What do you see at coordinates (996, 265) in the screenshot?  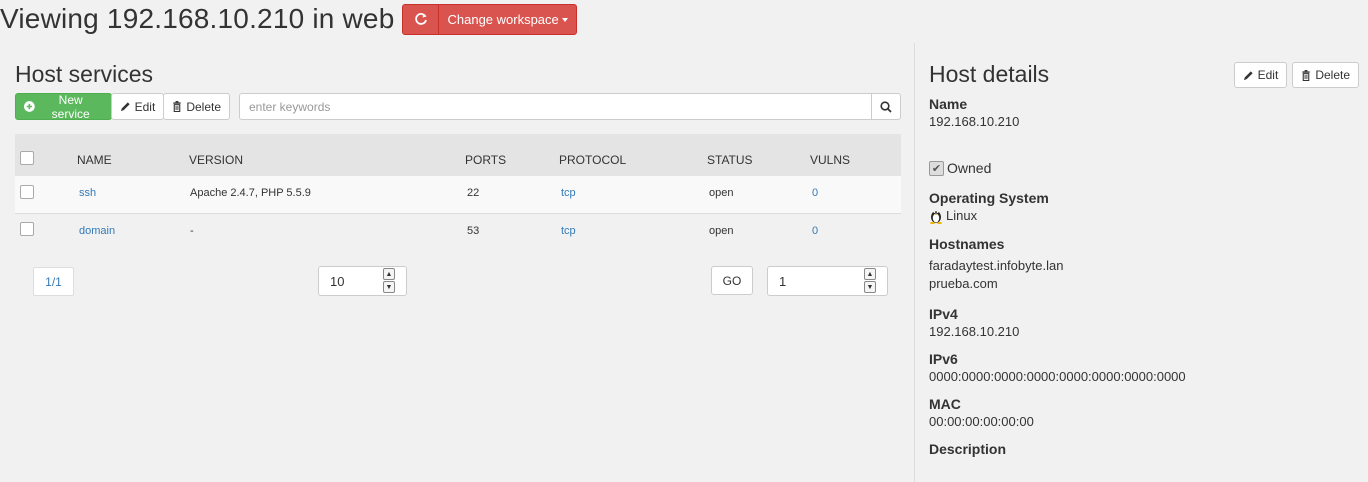 I see `hostname-item: faradaytest.infobyte.lan` at bounding box center [996, 265].